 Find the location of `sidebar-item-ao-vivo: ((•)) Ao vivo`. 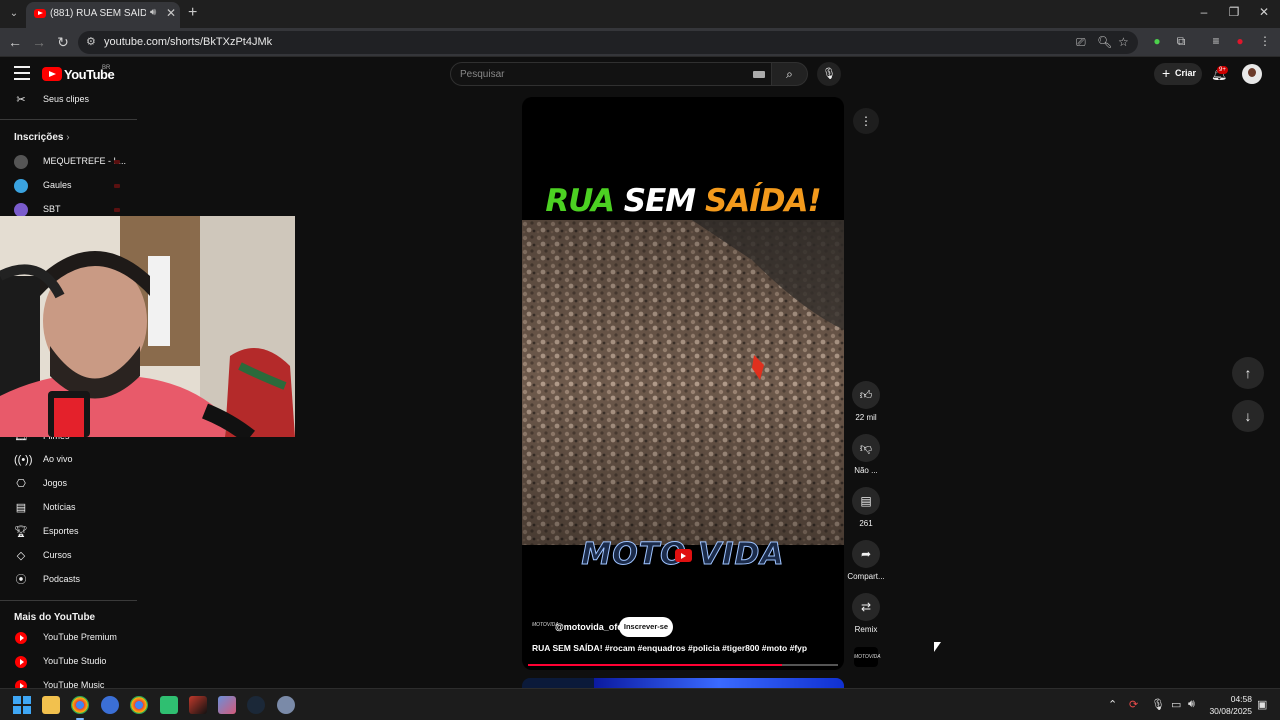

sidebar-item-ao-vivo: ((•)) Ao vivo is located at coordinates (68, 460).